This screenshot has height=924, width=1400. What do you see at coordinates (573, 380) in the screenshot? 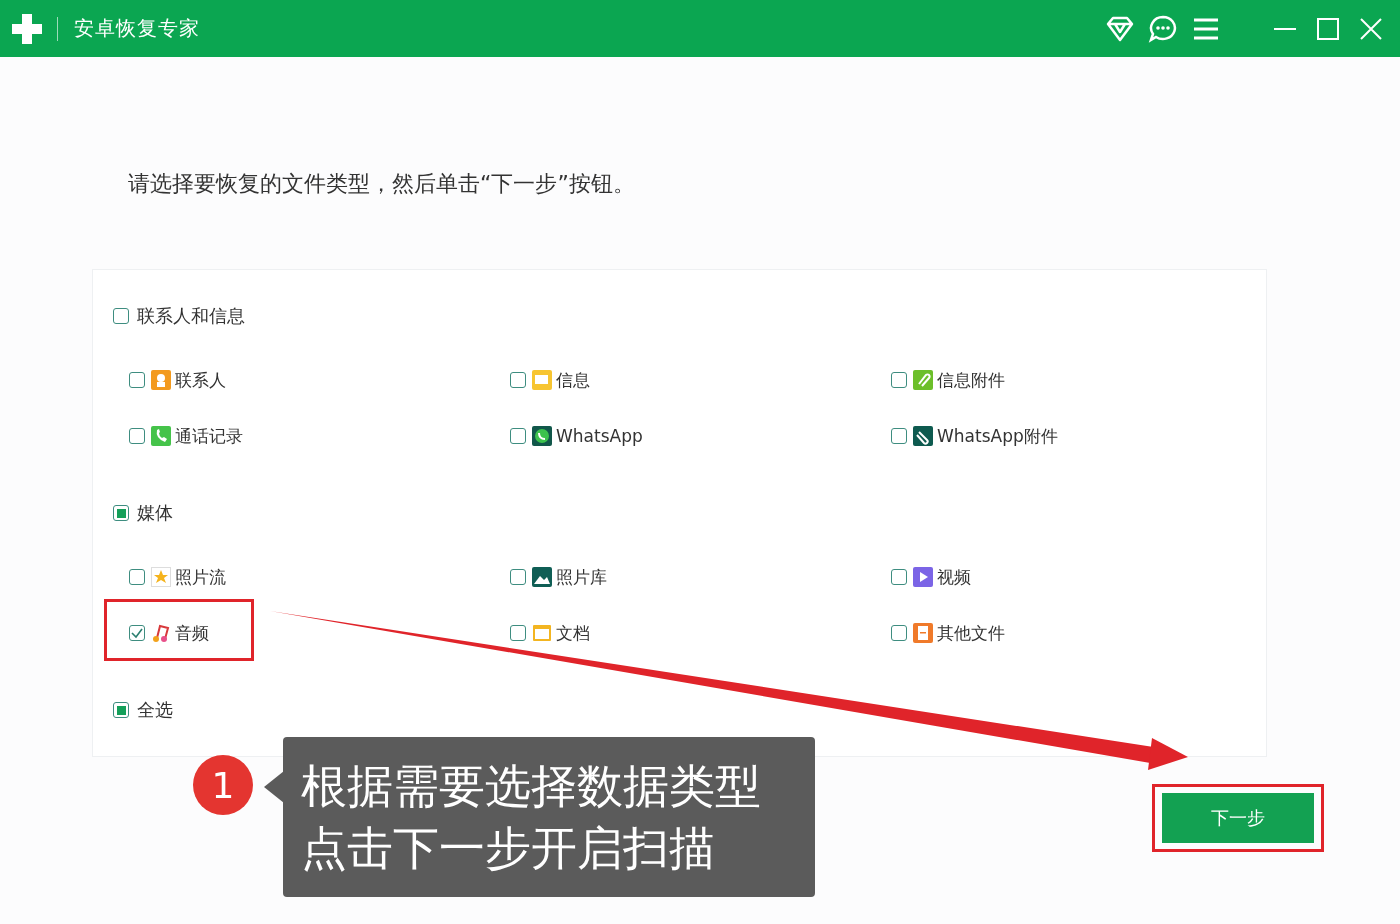
I see `checkbox-label: 信息` at bounding box center [573, 380].